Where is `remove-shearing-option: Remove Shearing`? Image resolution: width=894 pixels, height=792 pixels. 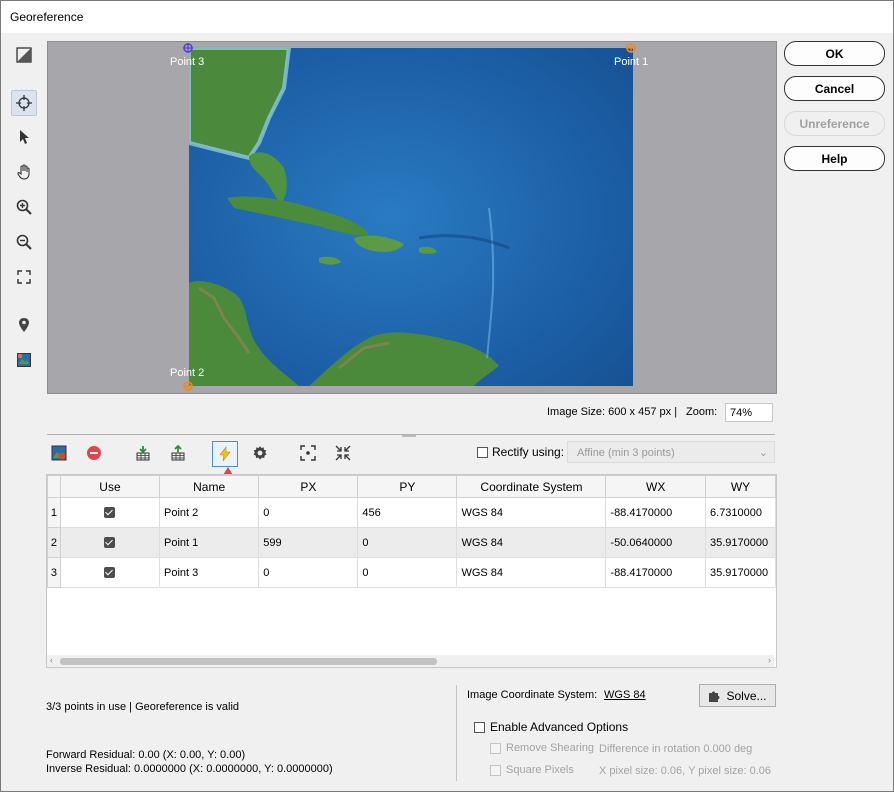 remove-shearing-option: Remove Shearing is located at coordinates (542, 748).